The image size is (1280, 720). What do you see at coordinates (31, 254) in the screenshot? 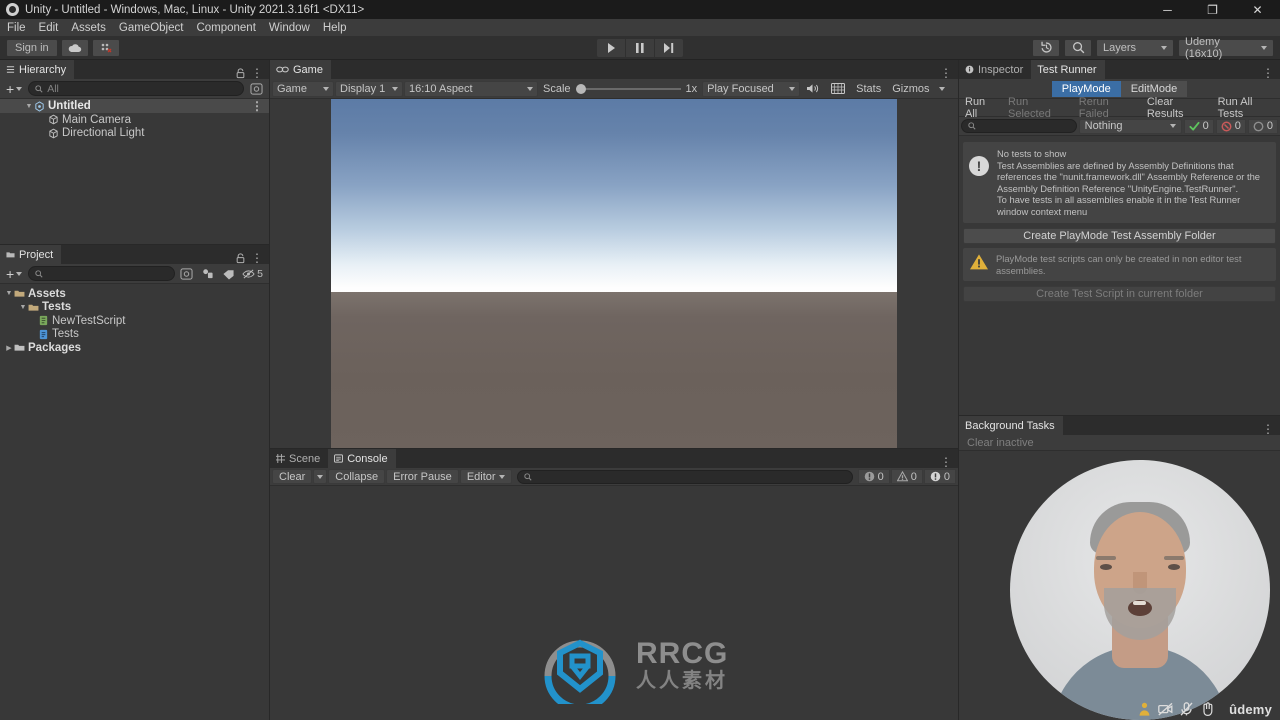
I see `tab-project: Project` at bounding box center [31, 254].